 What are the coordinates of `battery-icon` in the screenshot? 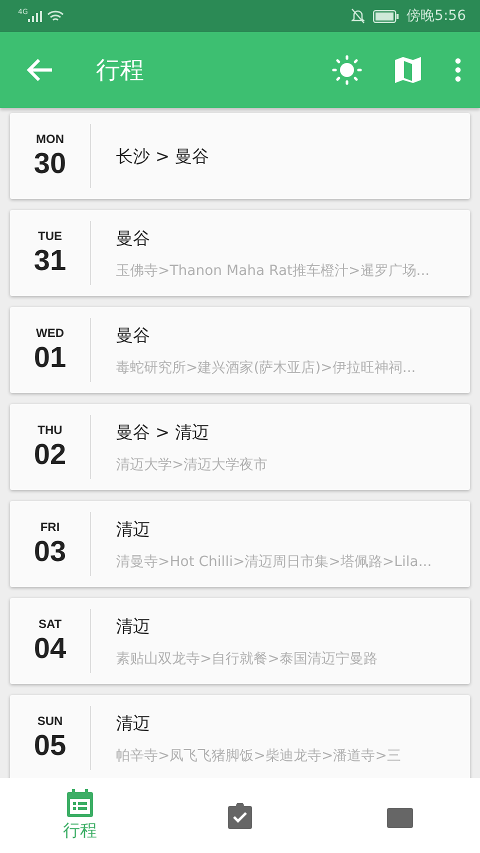 It's located at (385, 16).